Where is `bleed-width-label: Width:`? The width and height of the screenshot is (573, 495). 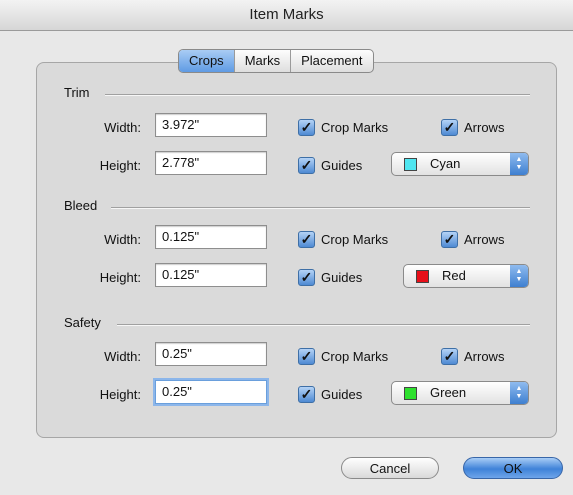 bleed-width-label: Width: is located at coordinates (122, 239).